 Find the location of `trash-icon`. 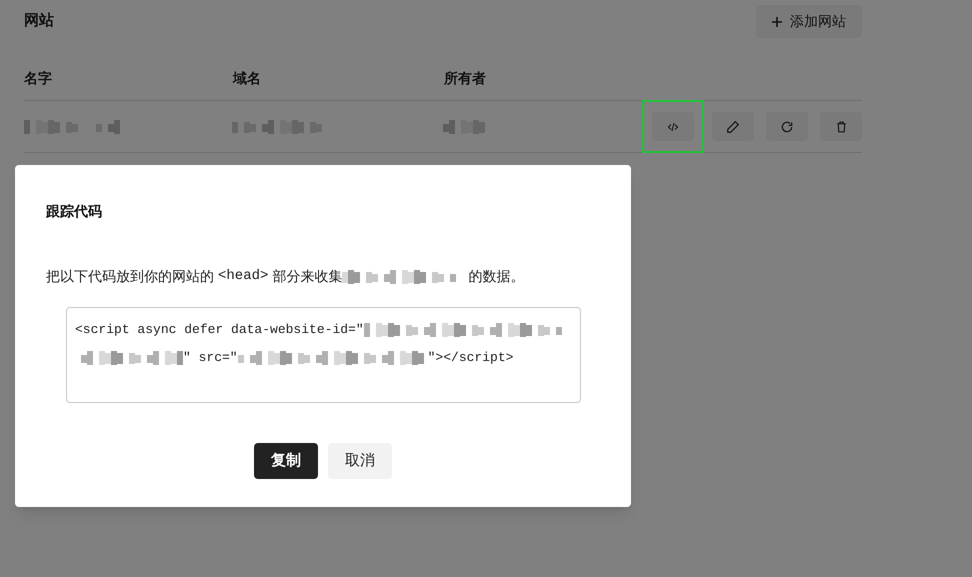

trash-icon is located at coordinates (841, 127).